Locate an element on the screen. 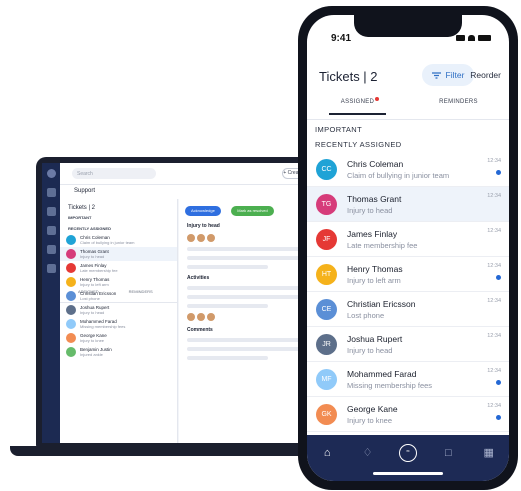  home-indicator is located at coordinates (408, 473).